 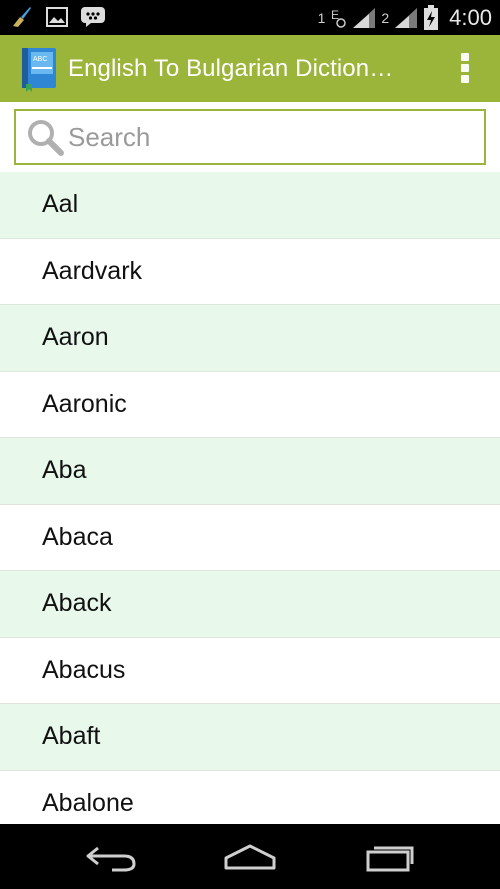 What do you see at coordinates (112, 857) in the screenshot?
I see `back-icon` at bounding box center [112, 857].